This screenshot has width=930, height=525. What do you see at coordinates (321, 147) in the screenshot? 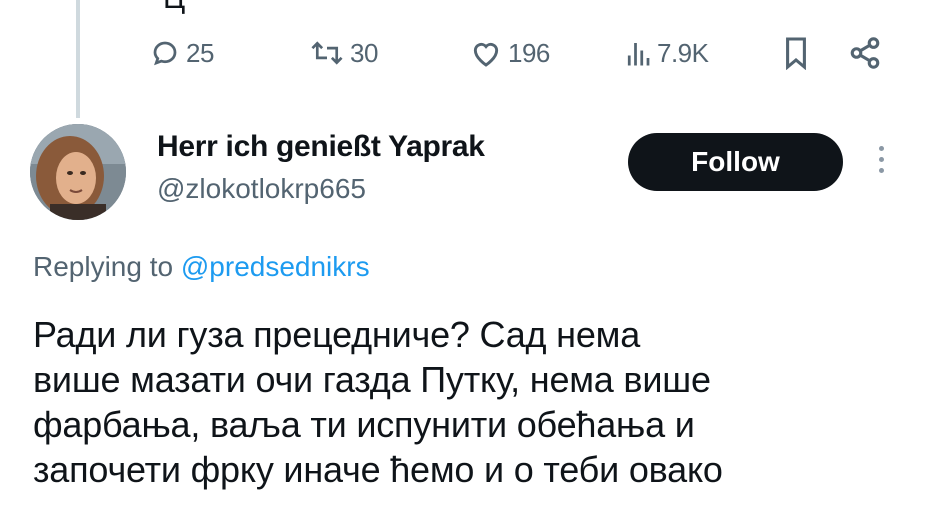
I see `display-name: Herr ich genießt Yaprak` at bounding box center [321, 147].